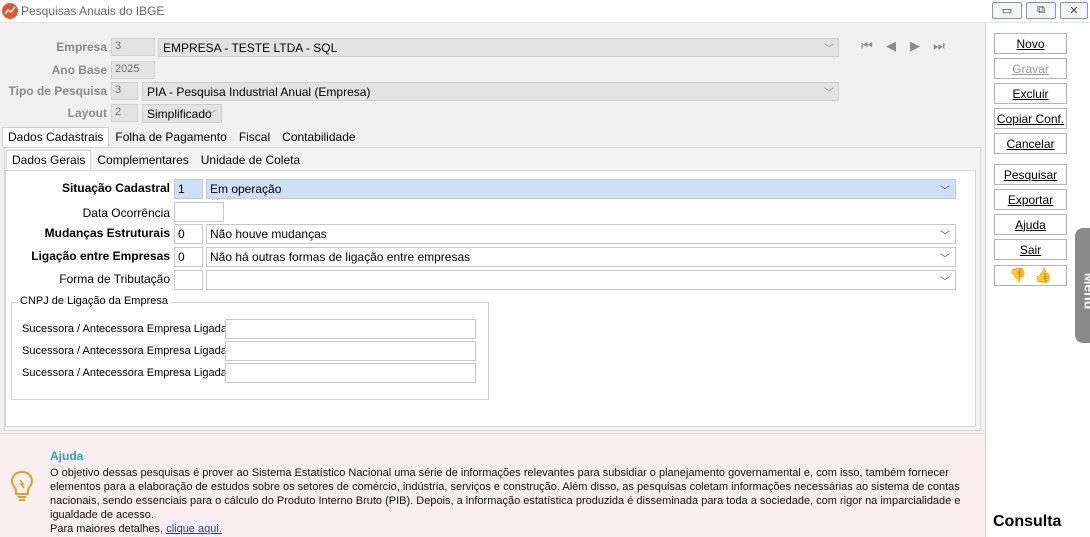 The width and height of the screenshot is (1090, 537). Describe the element at coordinates (1030, 249) in the screenshot. I see `sair-button: Sair` at that location.